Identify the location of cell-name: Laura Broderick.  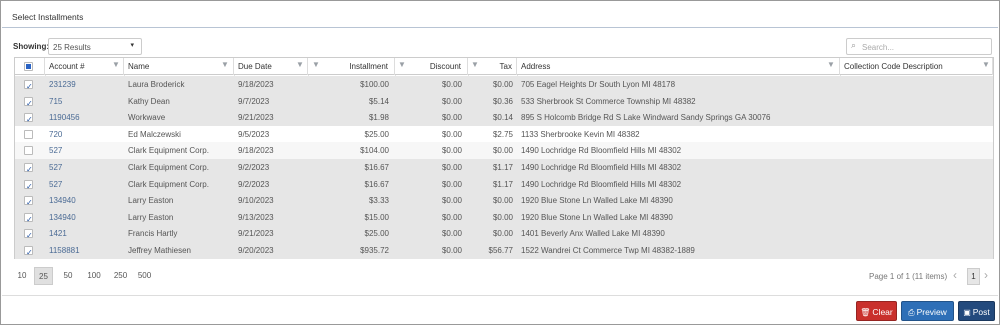
(156, 84).